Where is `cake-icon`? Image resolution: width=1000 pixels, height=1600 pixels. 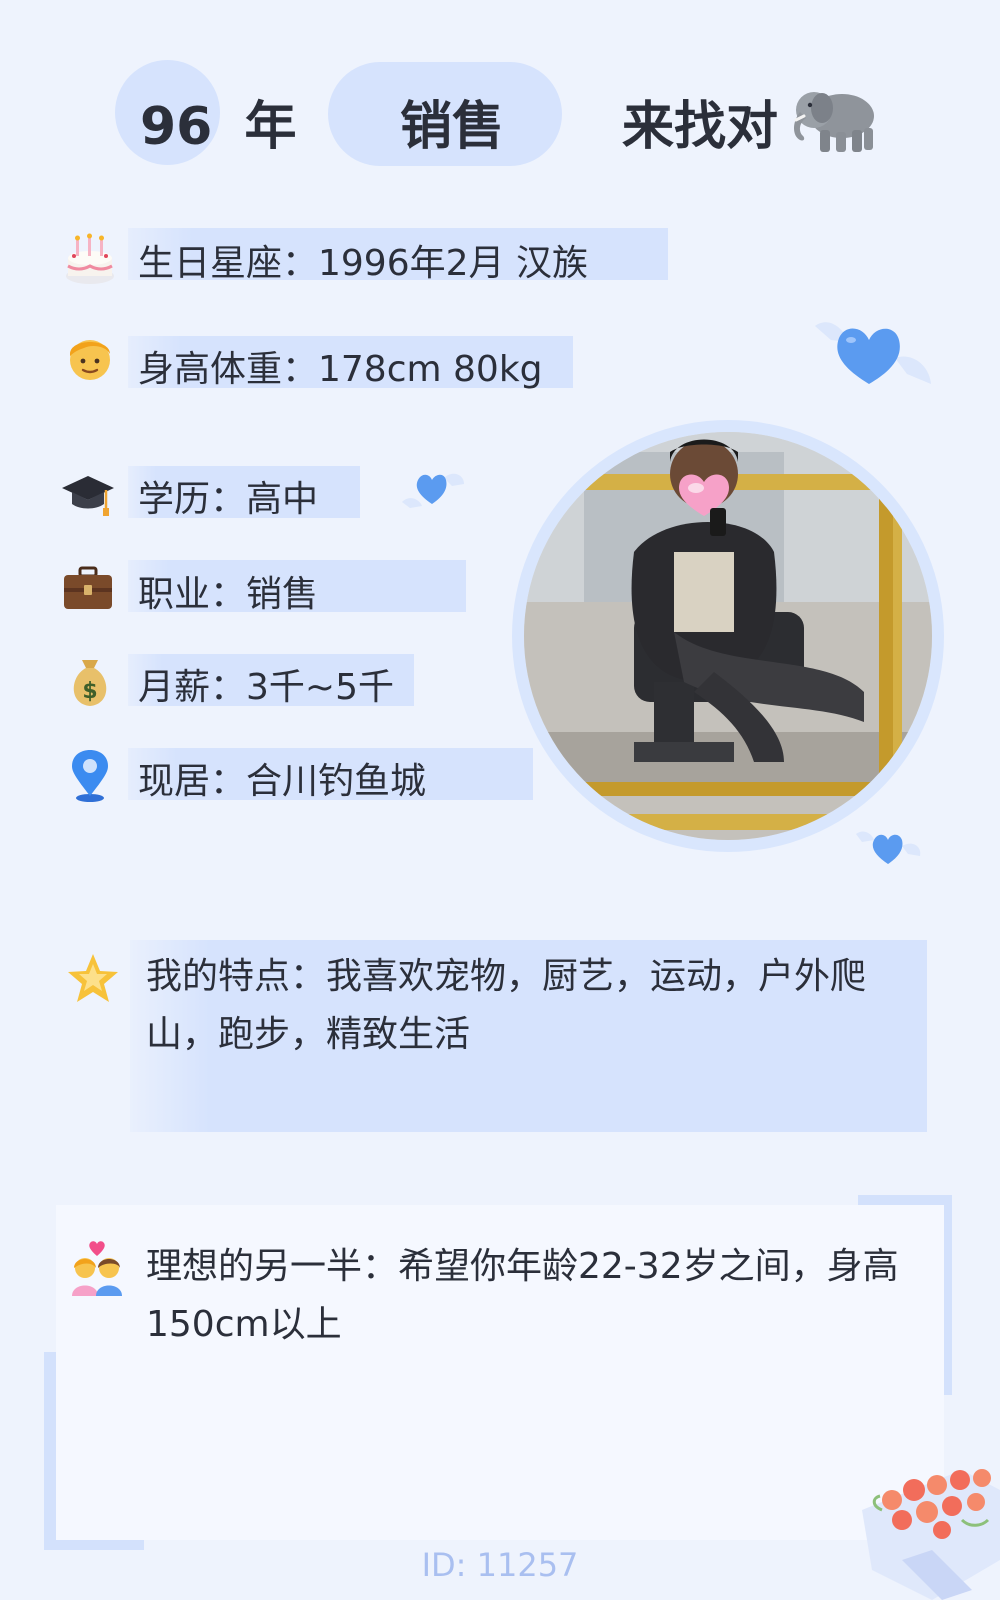 cake-icon is located at coordinates (90, 258).